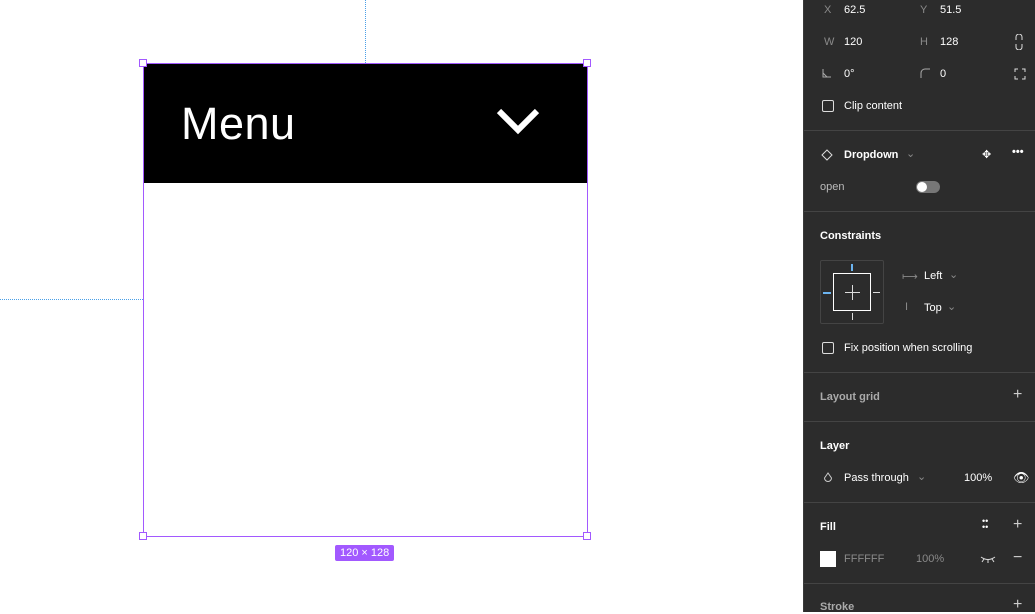  Describe the element at coordinates (985, 524) in the screenshot. I see `styles-icon: •• ••` at that location.